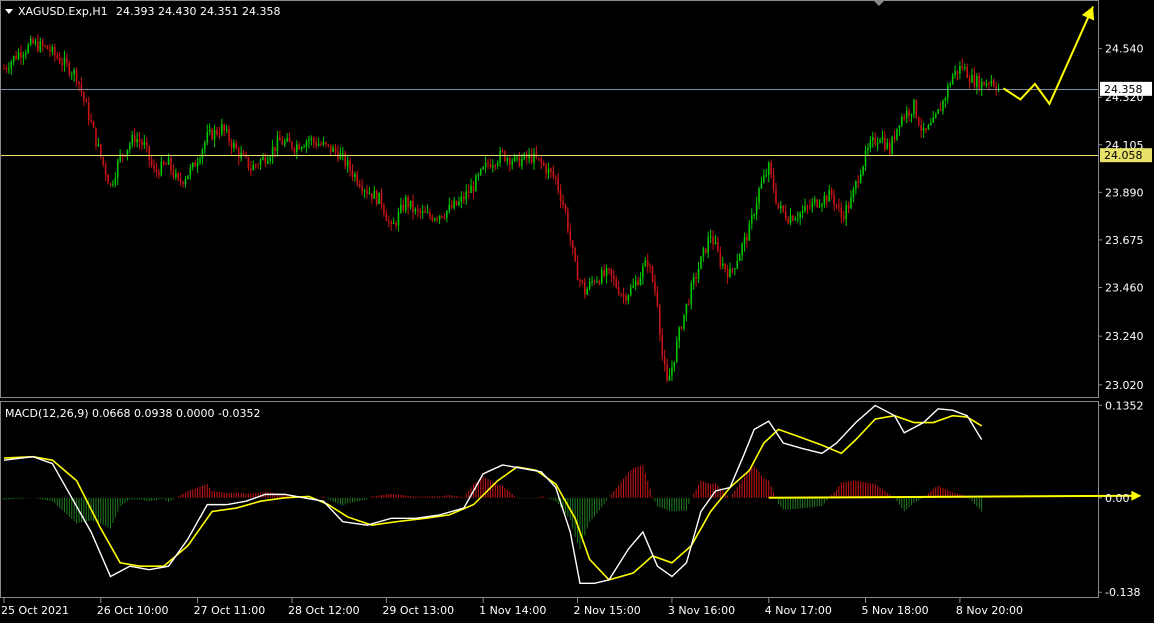 Image resolution: width=1154 pixels, height=623 pixels. Describe the element at coordinates (1124, 240) in the screenshot. I see `price-axis-label: 23.675` at that location.